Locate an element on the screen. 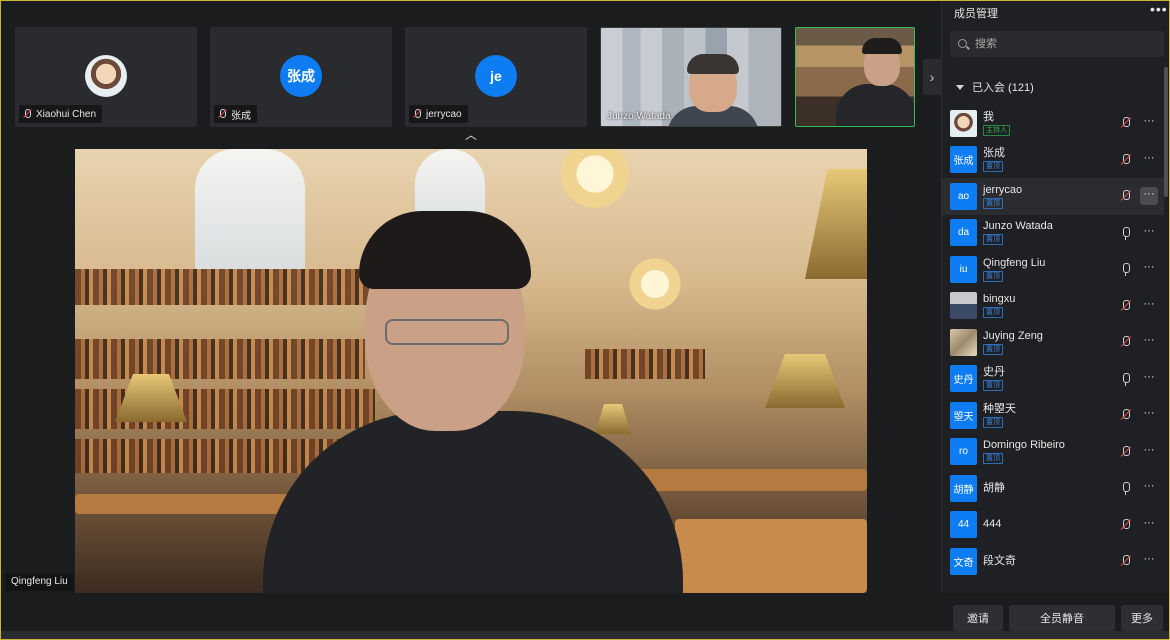 The width and height of the screenshot is (1170, 640). participant-video is located at coordinates (855, 77).